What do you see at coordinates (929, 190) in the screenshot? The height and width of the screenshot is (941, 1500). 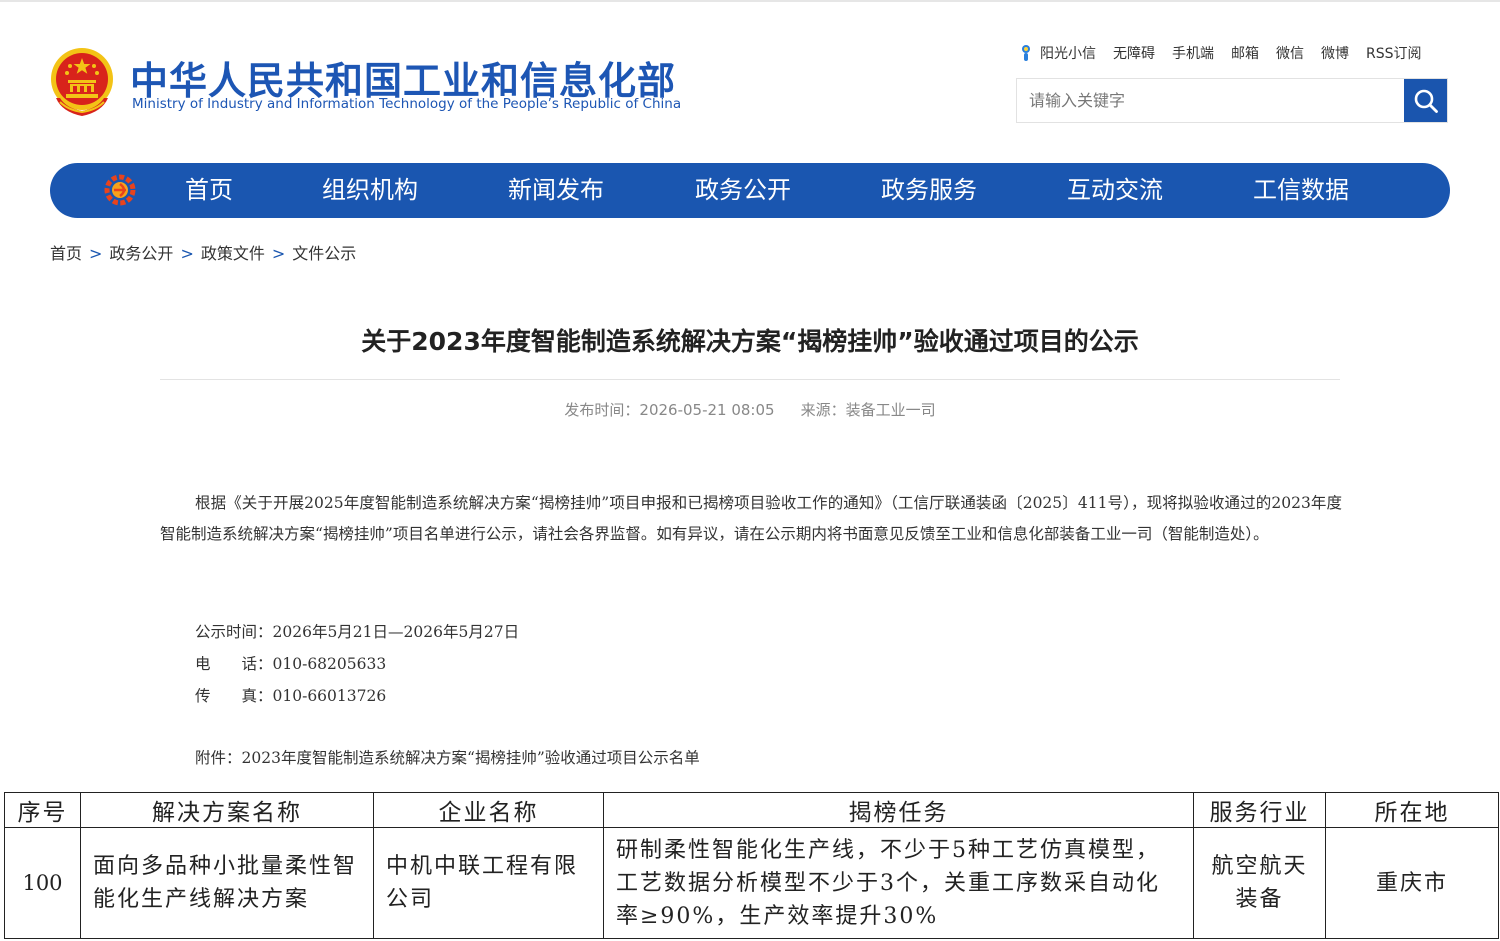 I see `nav-item-government-services: 政务服务` at bounding box center [929, 190].